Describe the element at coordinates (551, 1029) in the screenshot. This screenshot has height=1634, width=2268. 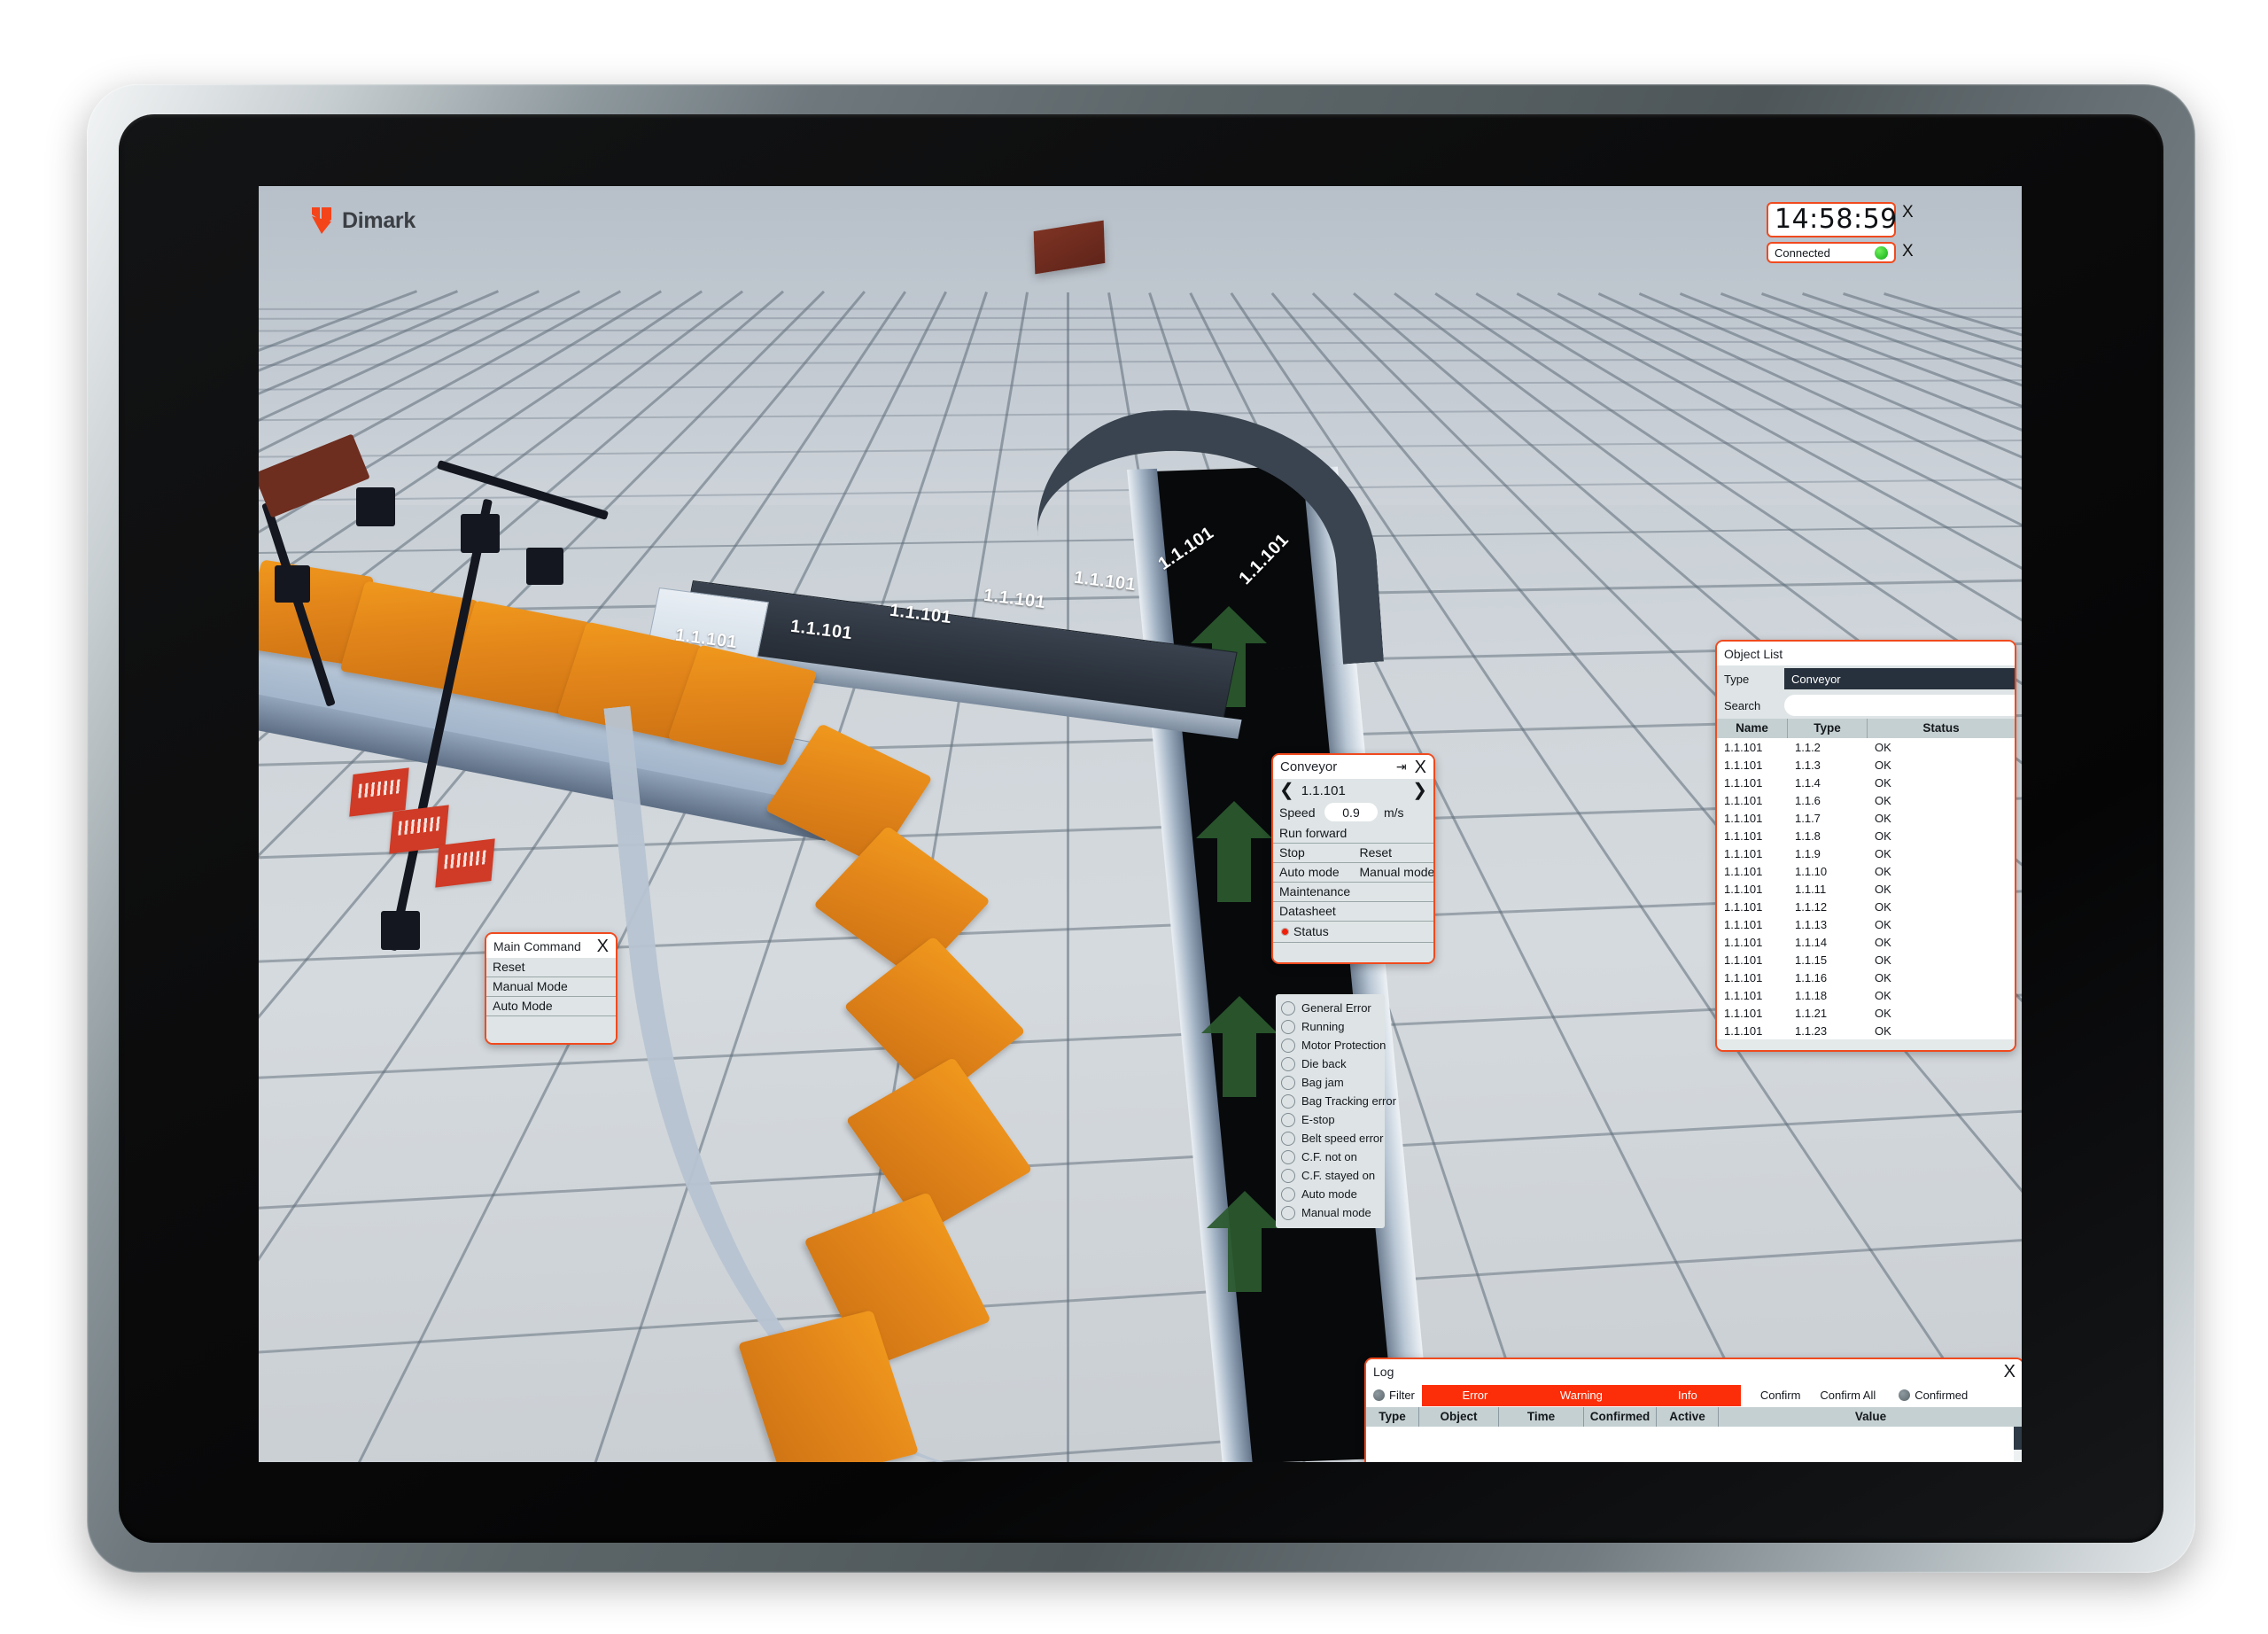
I see `main-command-spacer` at that location.